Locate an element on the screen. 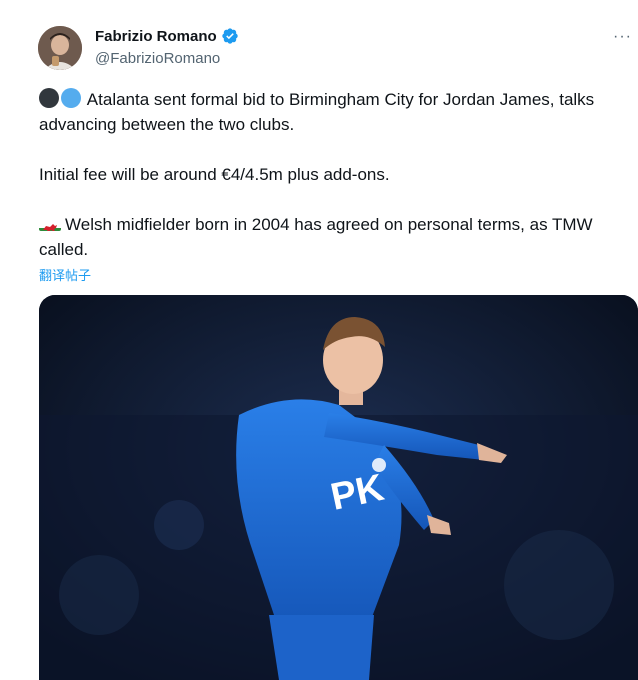 This screenshot has height=680, width=638. verified-badge-icon is located at coordinates (230, 36).